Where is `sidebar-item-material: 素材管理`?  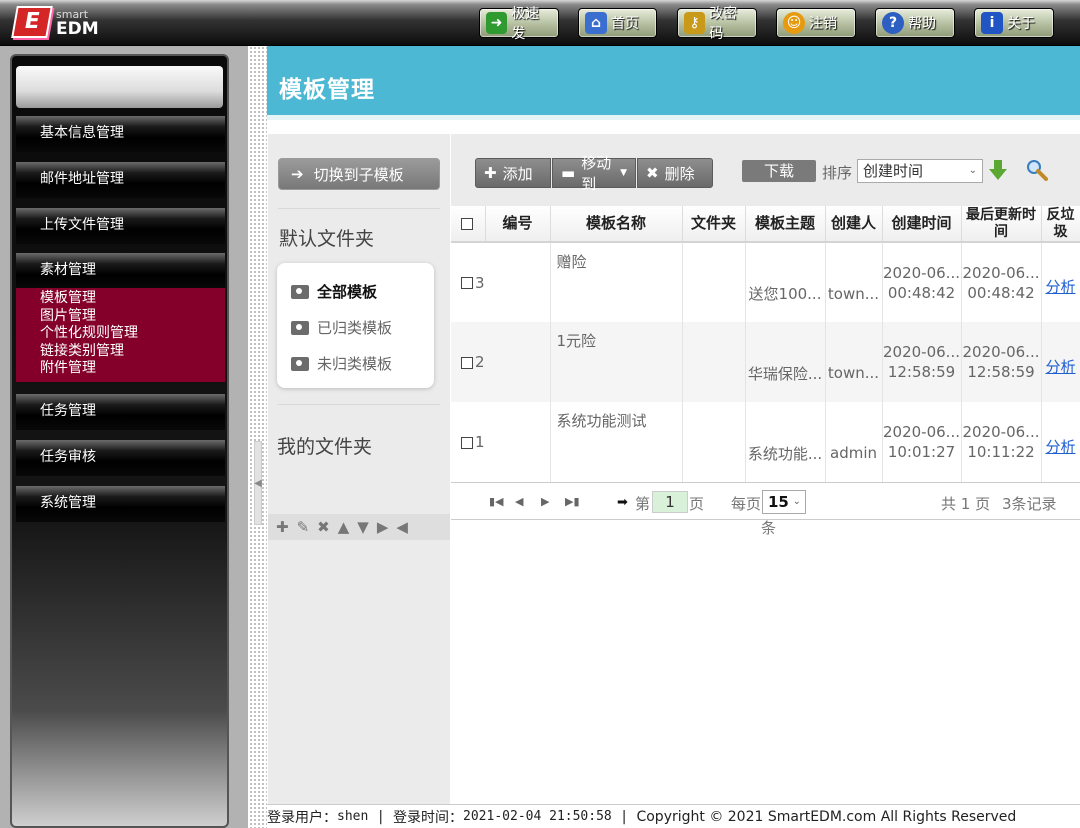
sidebar-item-material: 素材管理 is located at coordinates (120, 271).